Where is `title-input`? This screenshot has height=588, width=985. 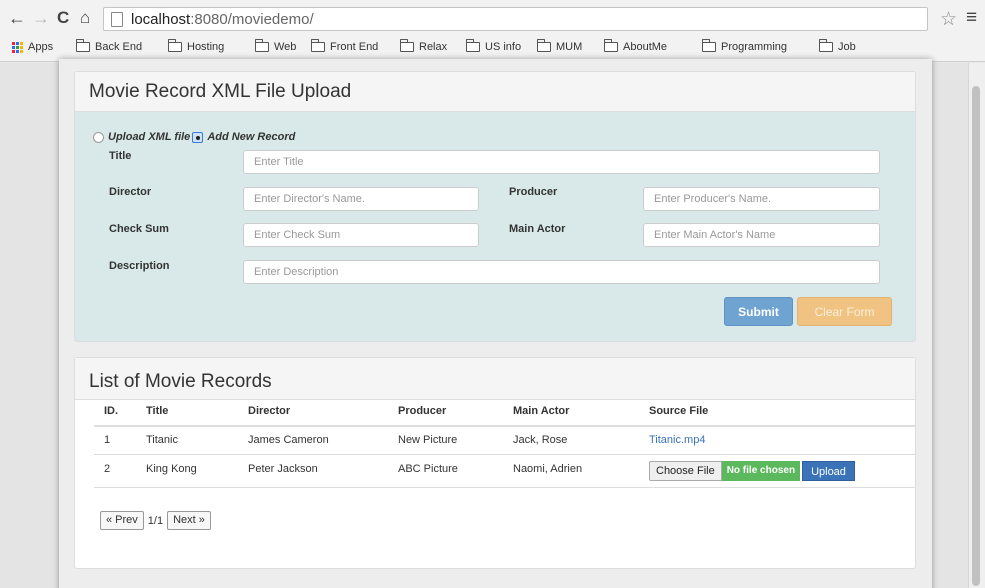 title-input is located at coordinates (561, 162).